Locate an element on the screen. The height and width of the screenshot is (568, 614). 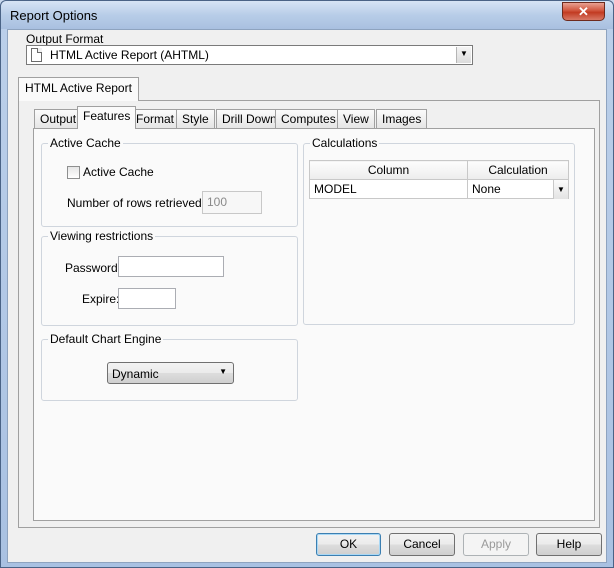
tab-style: Style is located at coordinates (195, 119).